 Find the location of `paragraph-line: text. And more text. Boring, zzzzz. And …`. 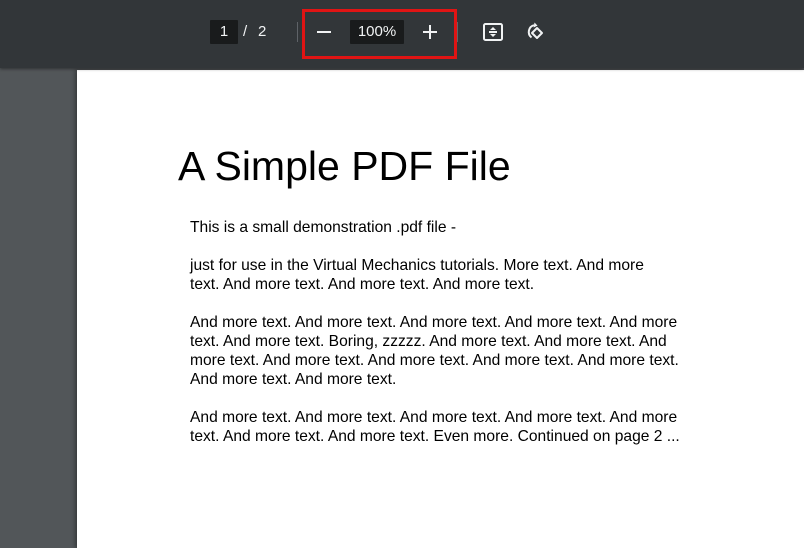

paragraph-line: text. And more text. Boring, zzzzz. And … is located at coordinates (428, 341).